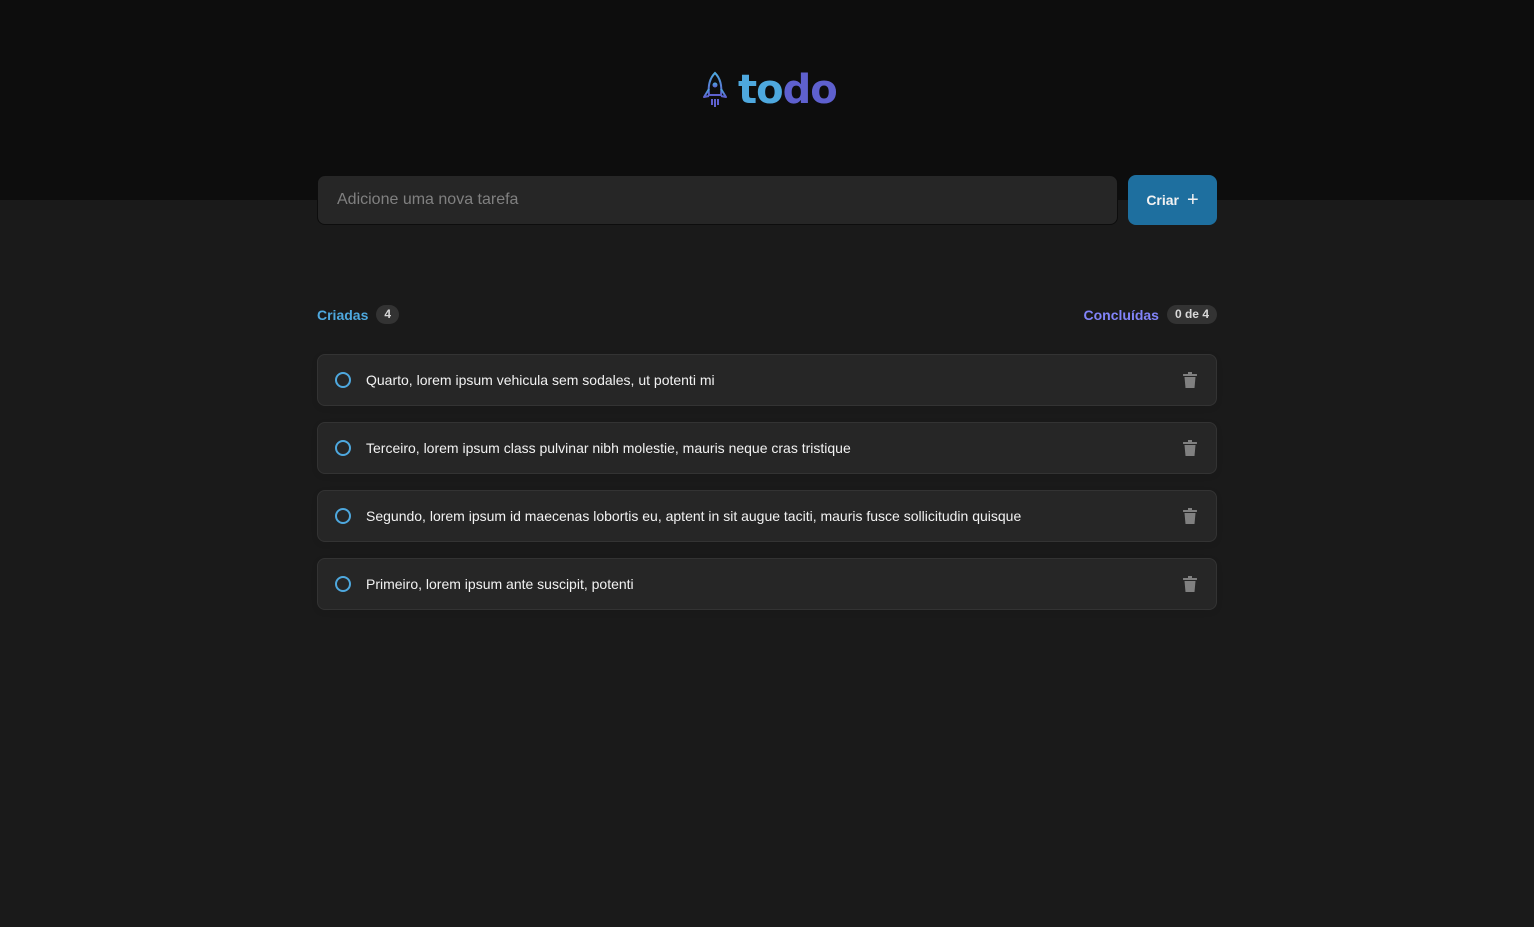 Image resolution: width=1534 pixels, height=927 pixels. I want to click on rocket-icon, so click(715, 89).